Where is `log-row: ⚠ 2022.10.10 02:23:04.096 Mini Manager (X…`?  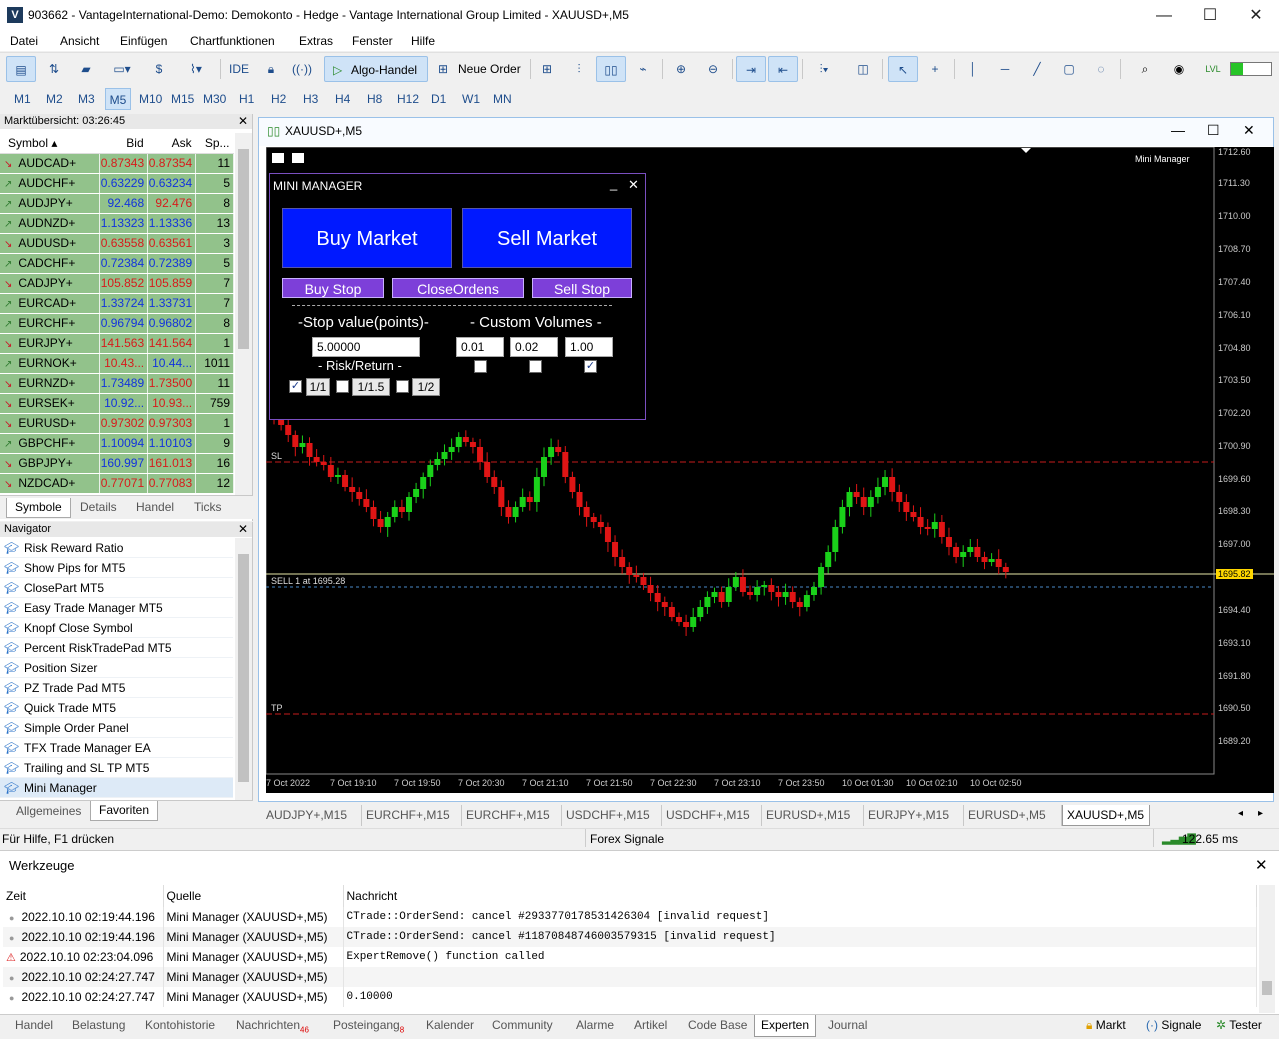 log-row: ⚠ 2022.10.10 02:23:04.096 Mini Manager (X… is located at coordinates (630, 957).